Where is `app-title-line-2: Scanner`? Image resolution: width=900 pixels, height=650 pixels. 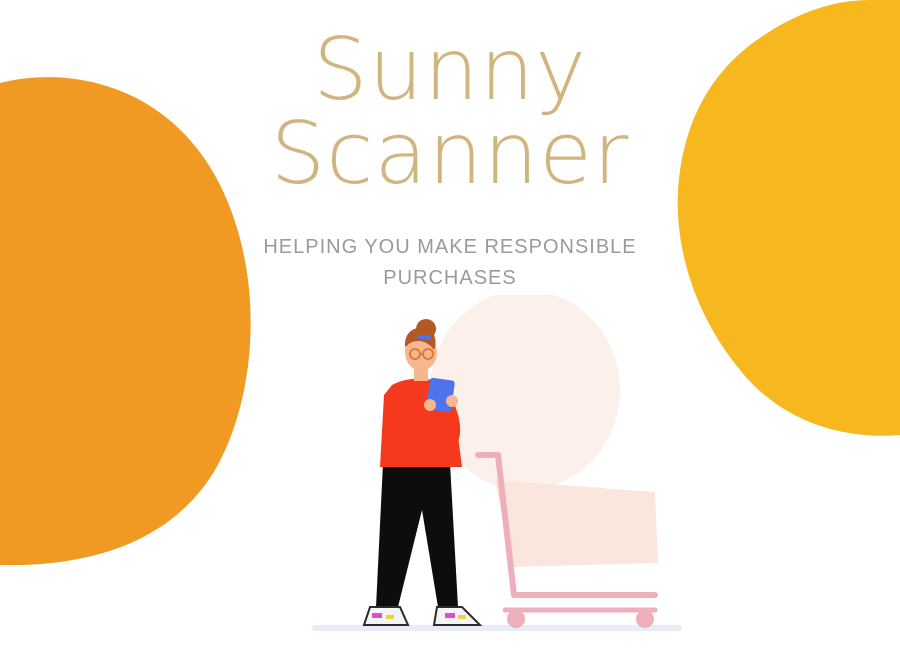
app-title-line-2: Scanner is located at coordinates (450, 154).